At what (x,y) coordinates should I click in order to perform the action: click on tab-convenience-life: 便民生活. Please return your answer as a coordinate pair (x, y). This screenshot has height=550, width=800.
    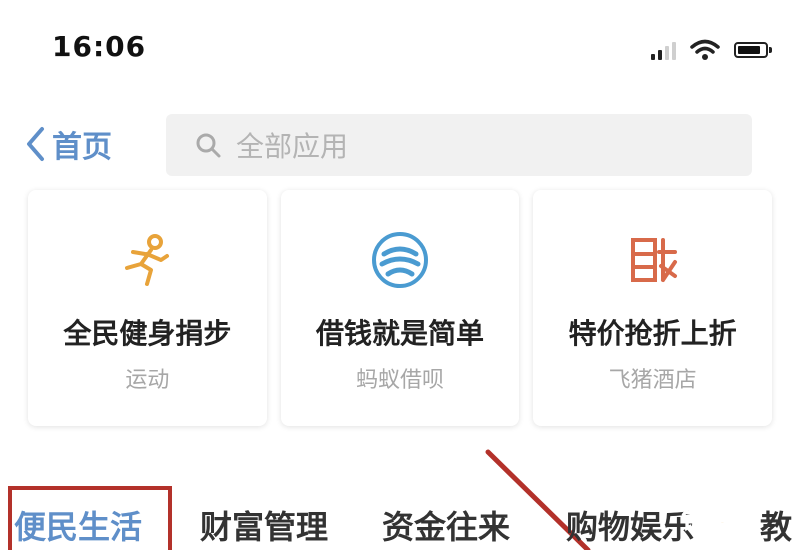
    Looking at the image, I should click on (78, 525).